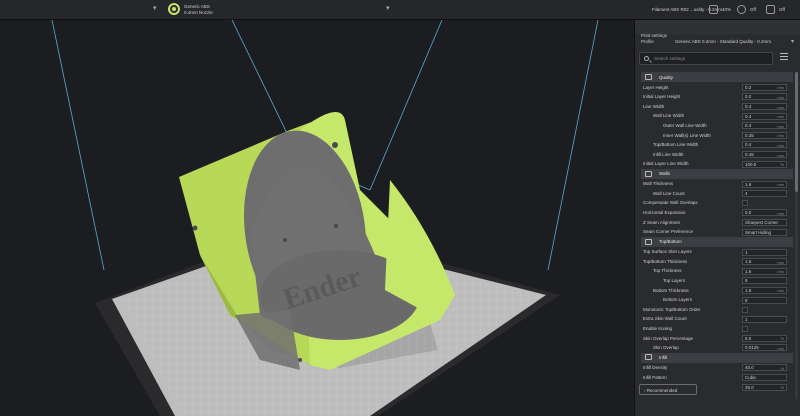  I want to click on category-header: Infill, so click(717, 357).